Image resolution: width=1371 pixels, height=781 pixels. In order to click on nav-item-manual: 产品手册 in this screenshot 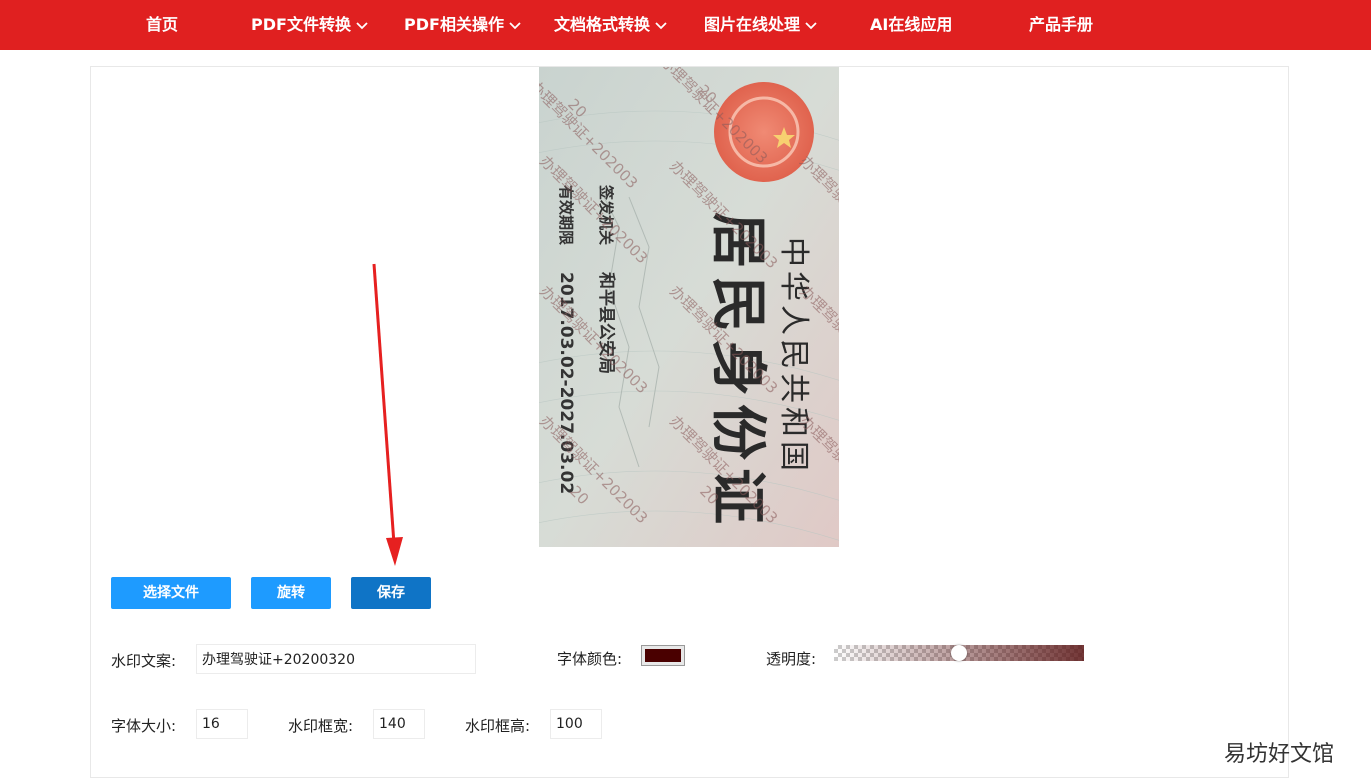, I will do `click(1061, 25)`.